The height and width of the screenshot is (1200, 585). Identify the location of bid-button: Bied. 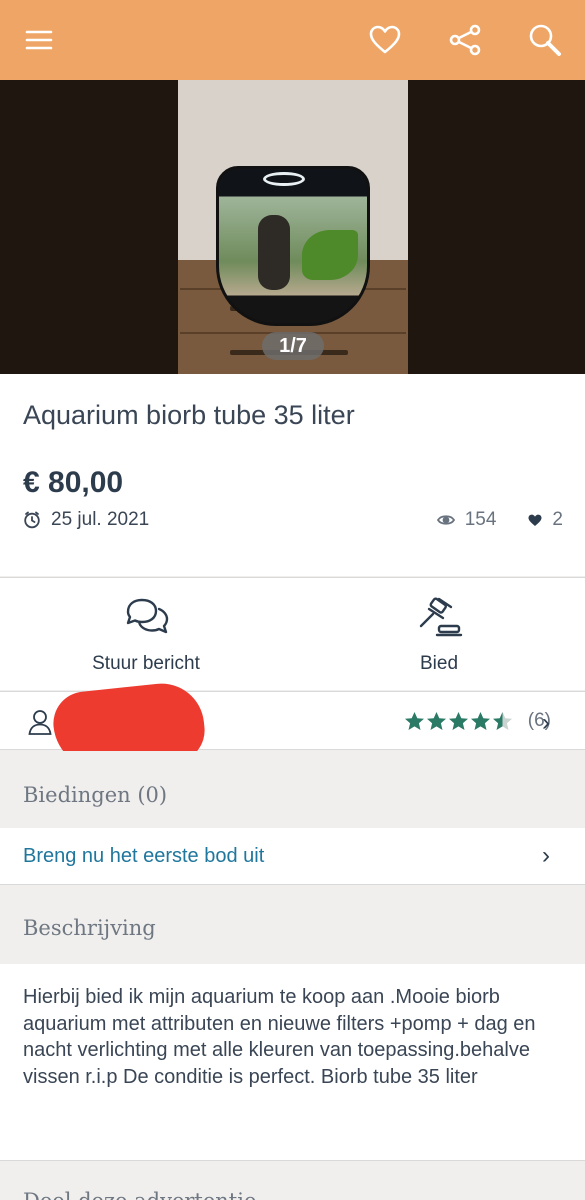
(439, 634).